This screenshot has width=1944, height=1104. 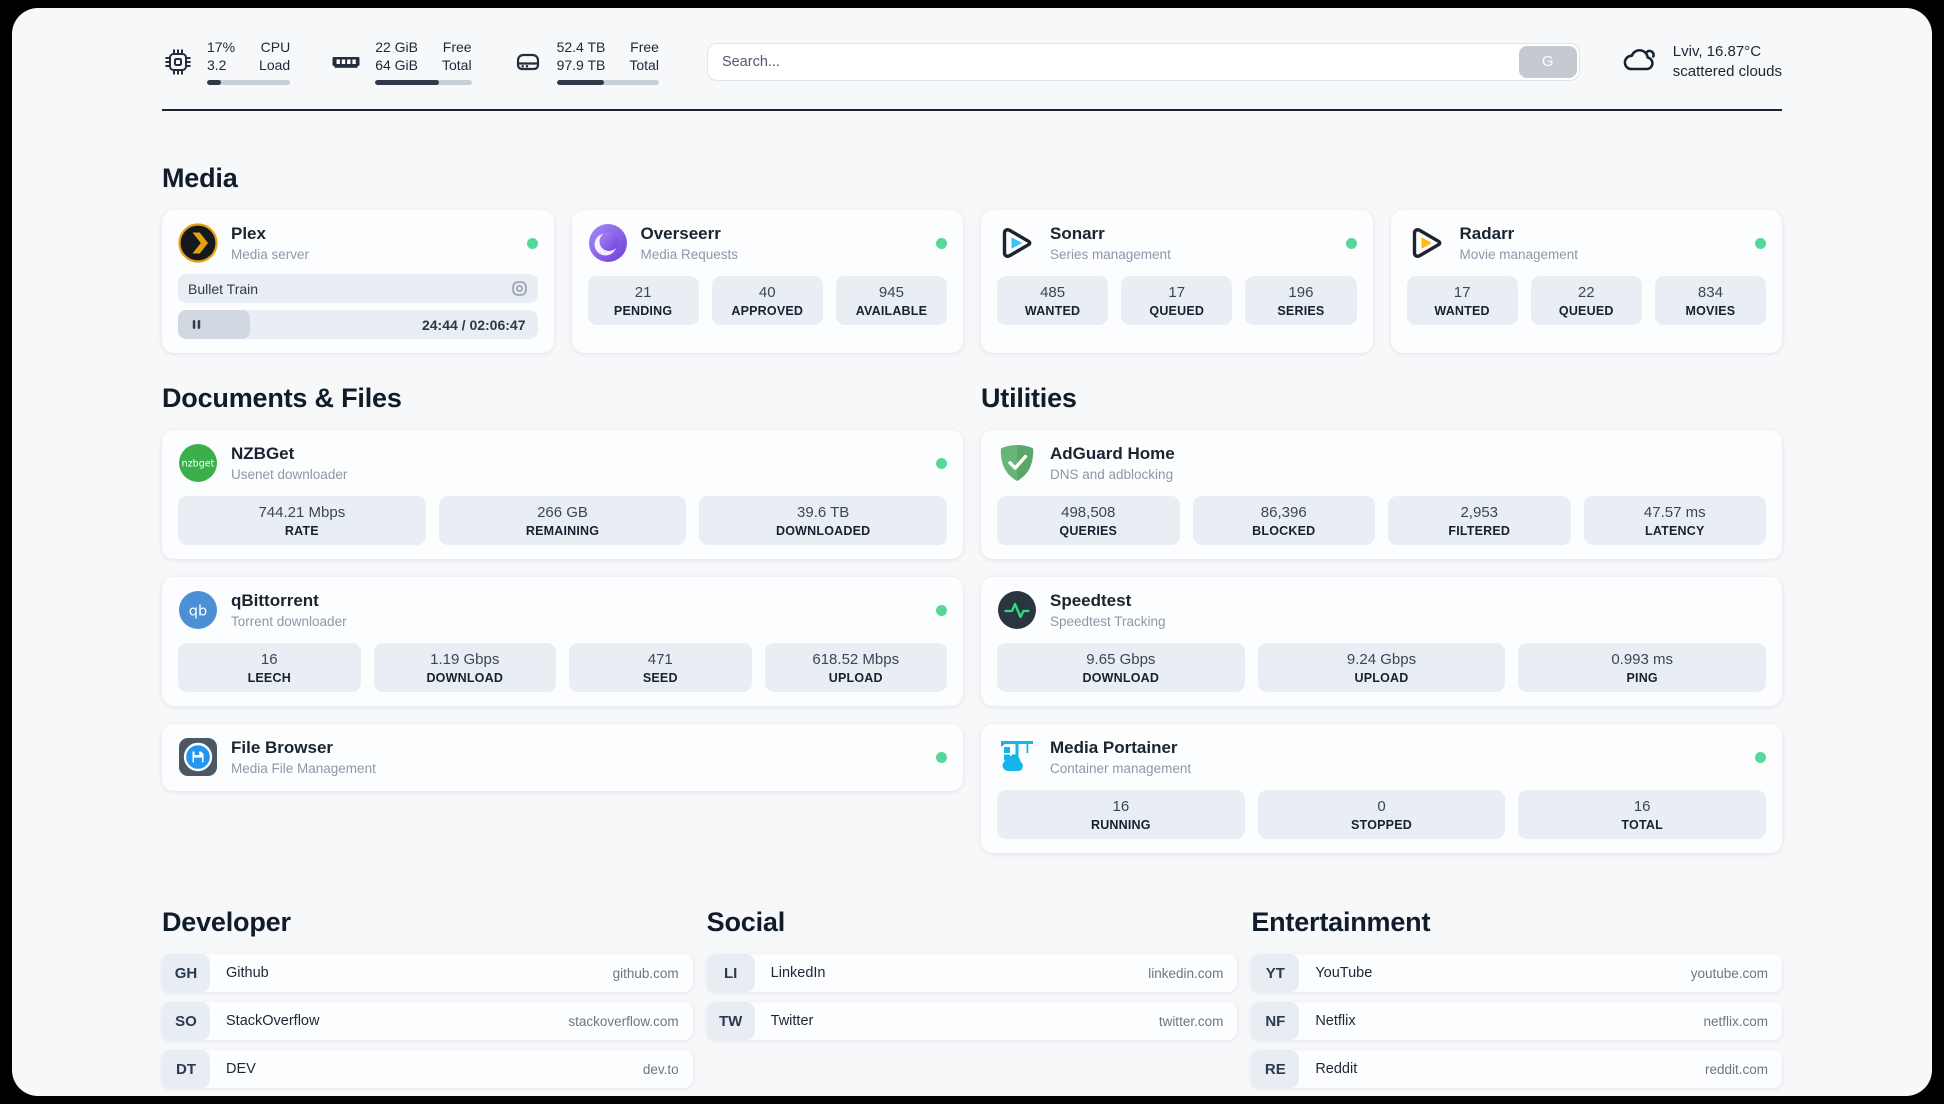 I want to click on bookmark-link: RE Reddit reddit.com, so click(x=1516, y=1069).